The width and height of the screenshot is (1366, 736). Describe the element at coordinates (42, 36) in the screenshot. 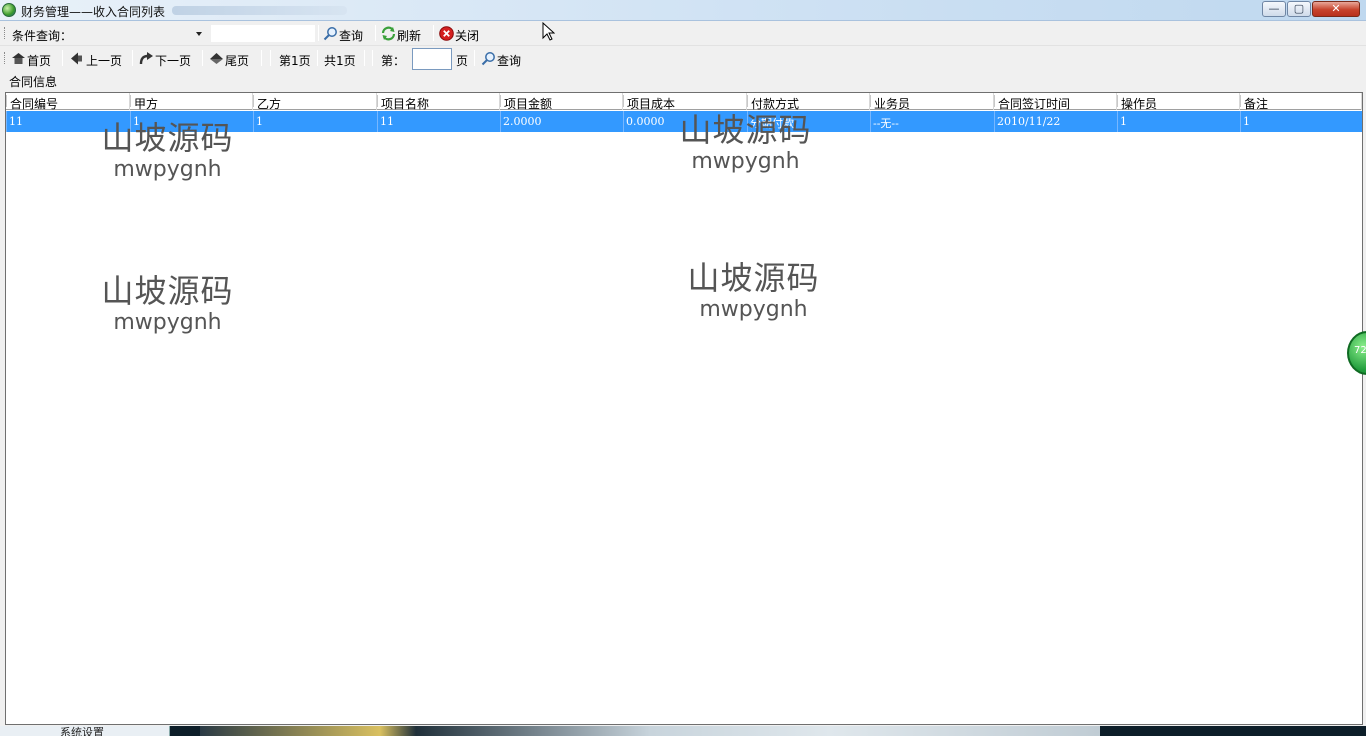

I see `condition-label: 条件查询：` at that location.